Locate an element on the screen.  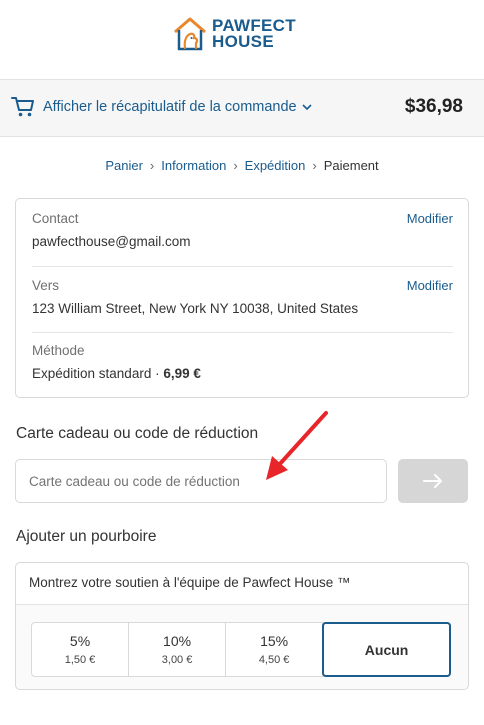
house-logo-icon is located at coordinates (190, 34).